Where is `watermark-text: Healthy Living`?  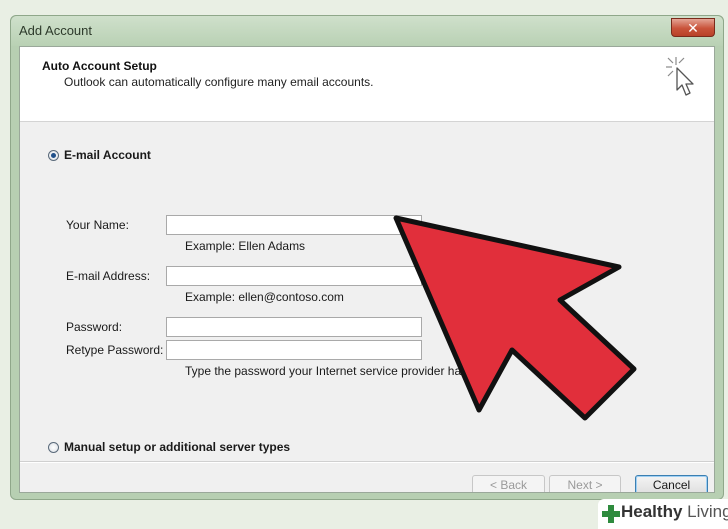 watermark-text: Healthy Living is located at coordinates (674, 512).